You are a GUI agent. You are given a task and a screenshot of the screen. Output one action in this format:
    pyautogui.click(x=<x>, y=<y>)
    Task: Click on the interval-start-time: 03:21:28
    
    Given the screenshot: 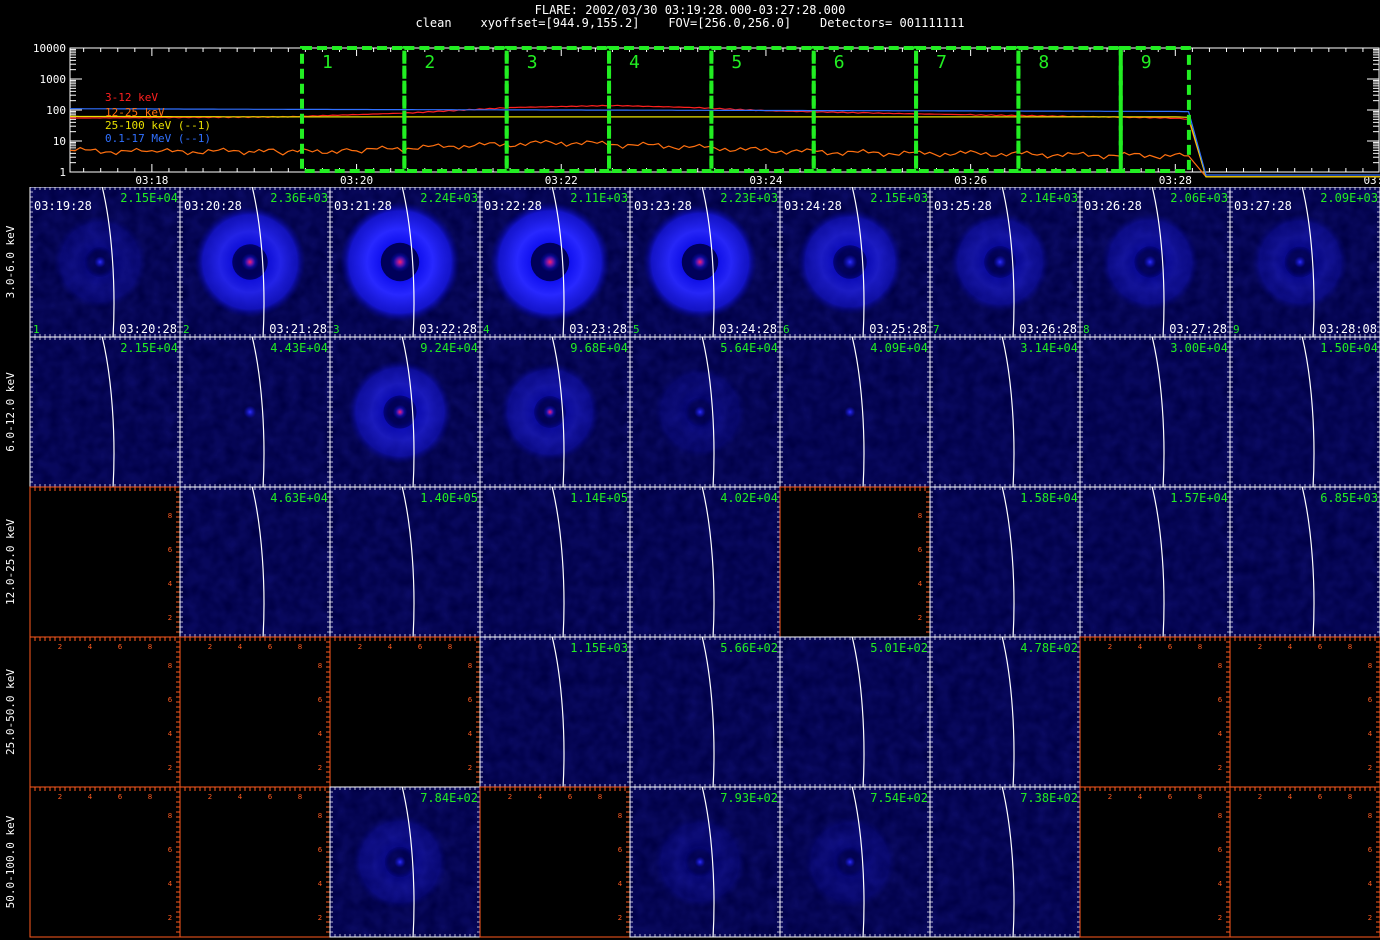 What is the action you would take?
    pyautogui.click(x=363, y=206)
    